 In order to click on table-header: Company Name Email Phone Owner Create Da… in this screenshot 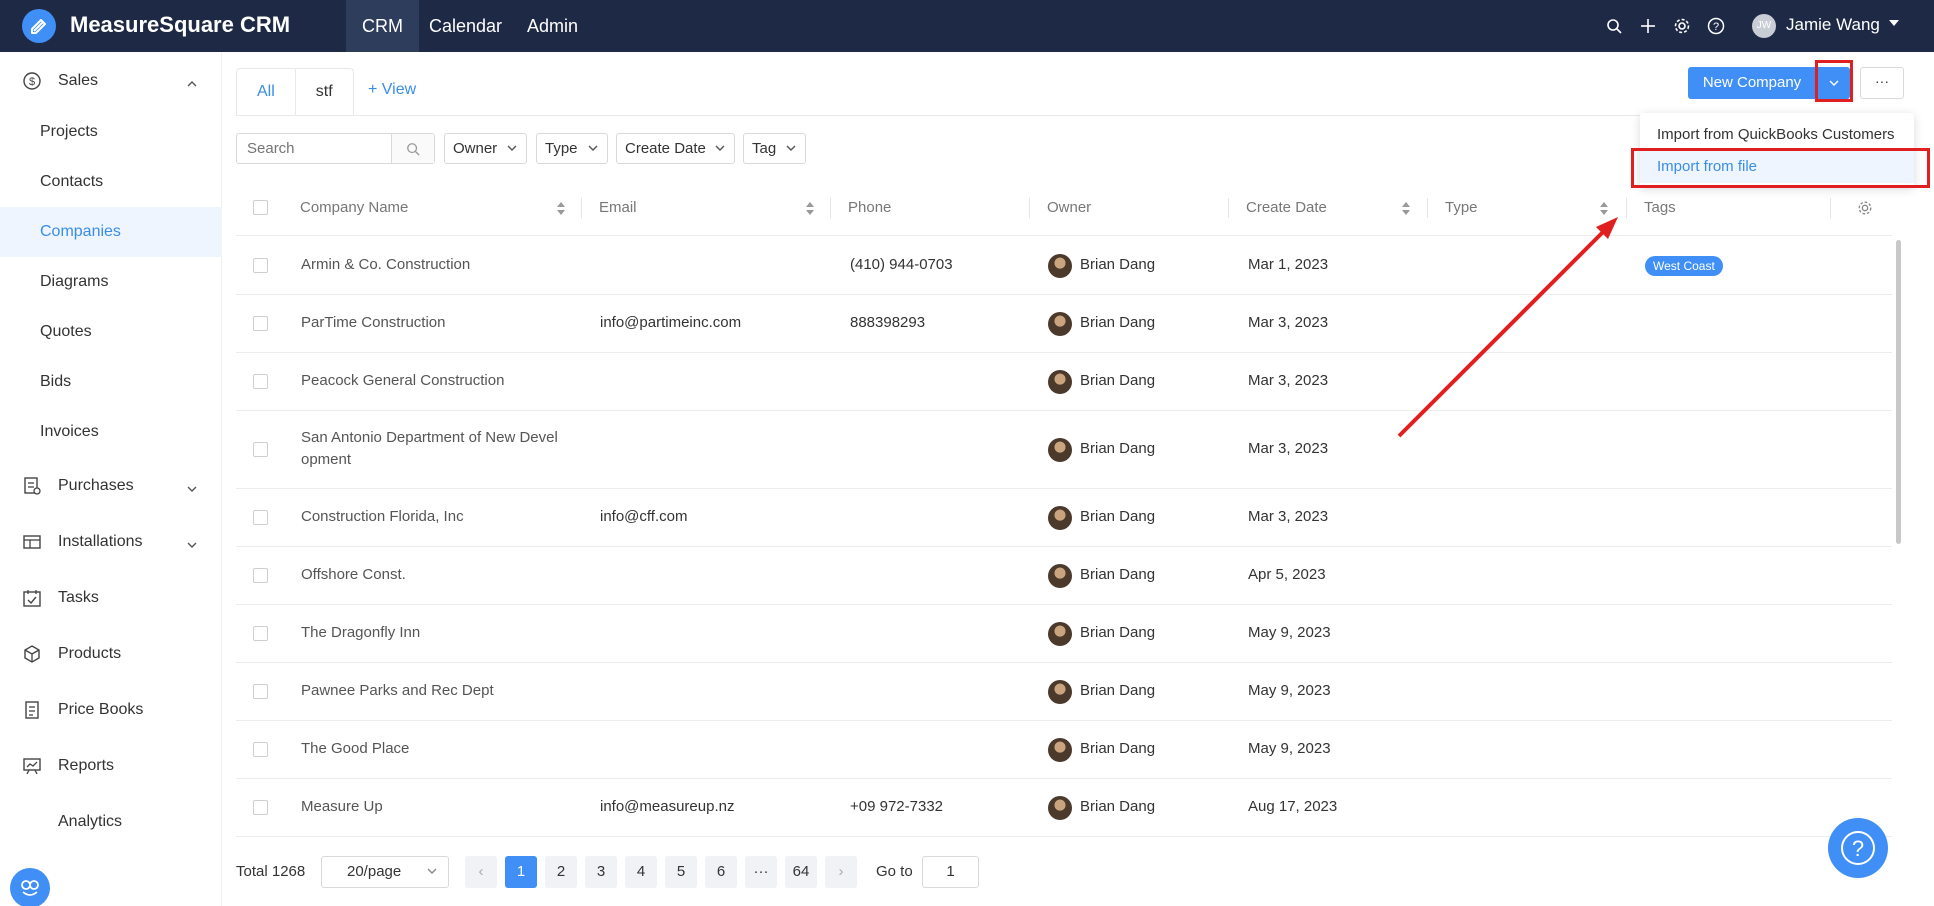, I will do `click(1064, 208)`.